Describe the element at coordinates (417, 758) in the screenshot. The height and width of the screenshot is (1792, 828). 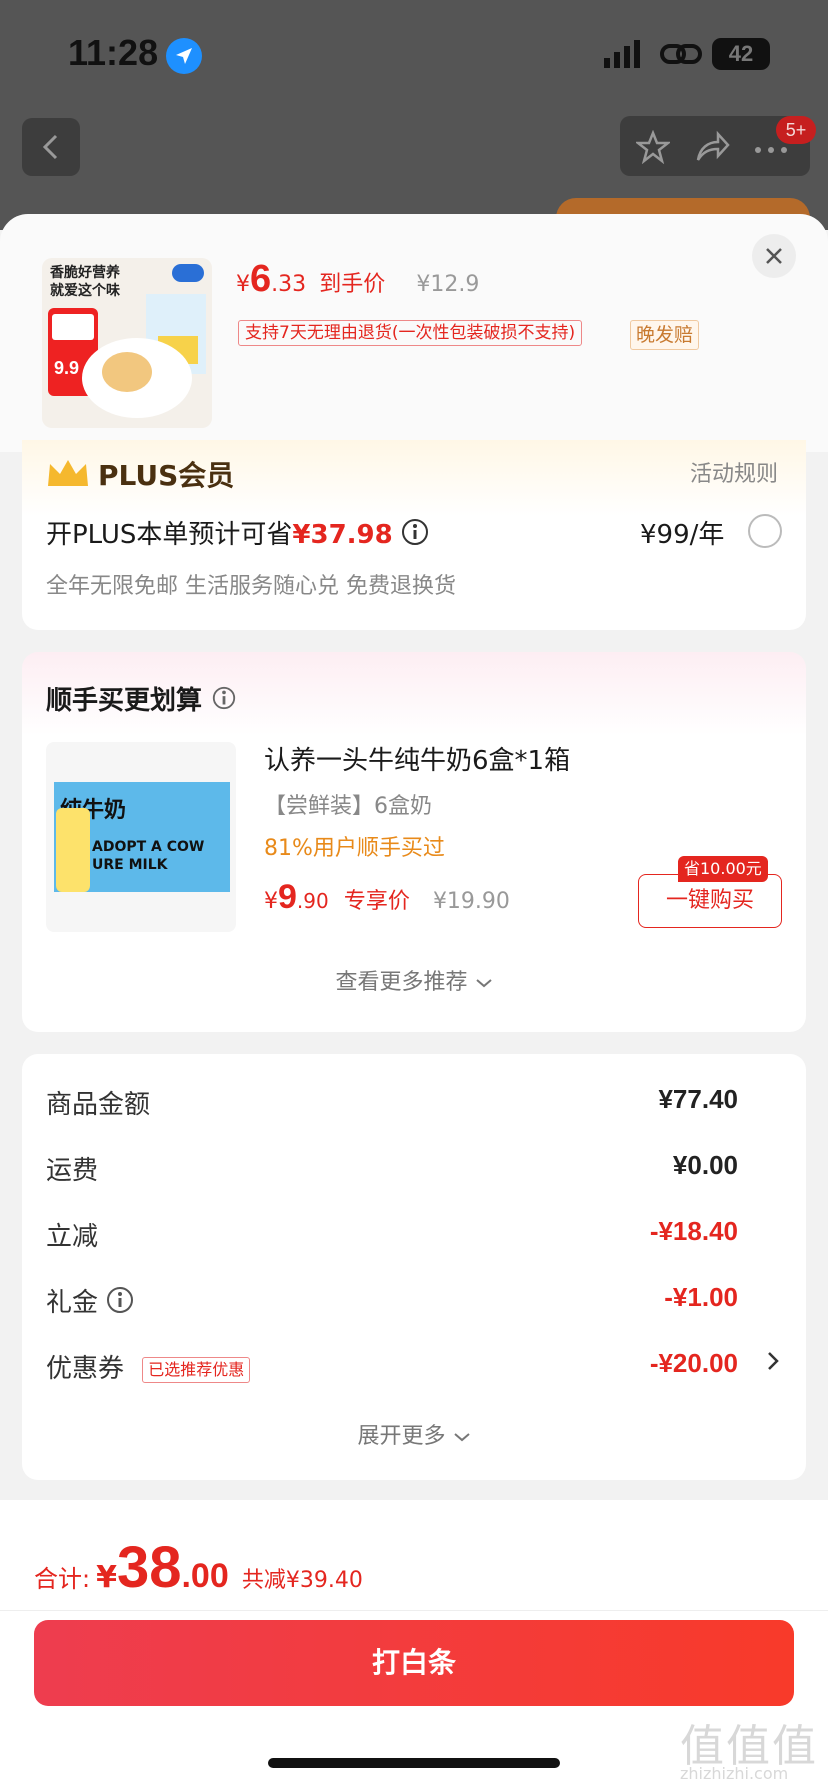
I see `recommended-item-name: 认养一头牛纯牛奶6盒*1箱` at that location.